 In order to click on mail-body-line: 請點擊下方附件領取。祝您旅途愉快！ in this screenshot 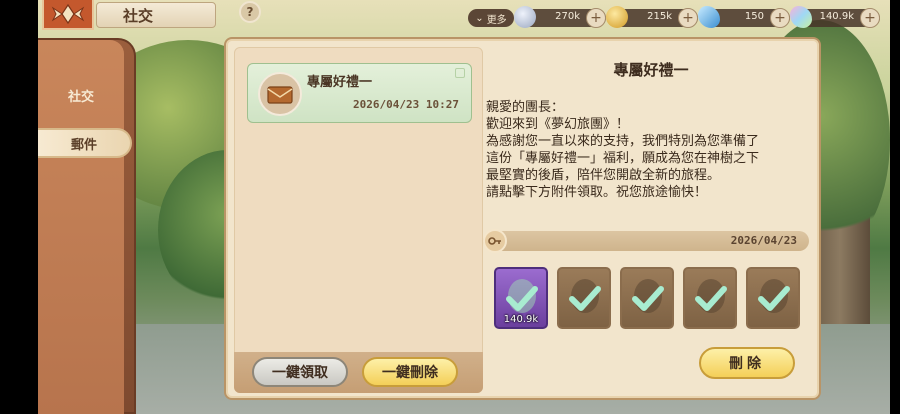, I will do `click(597, 192)`.